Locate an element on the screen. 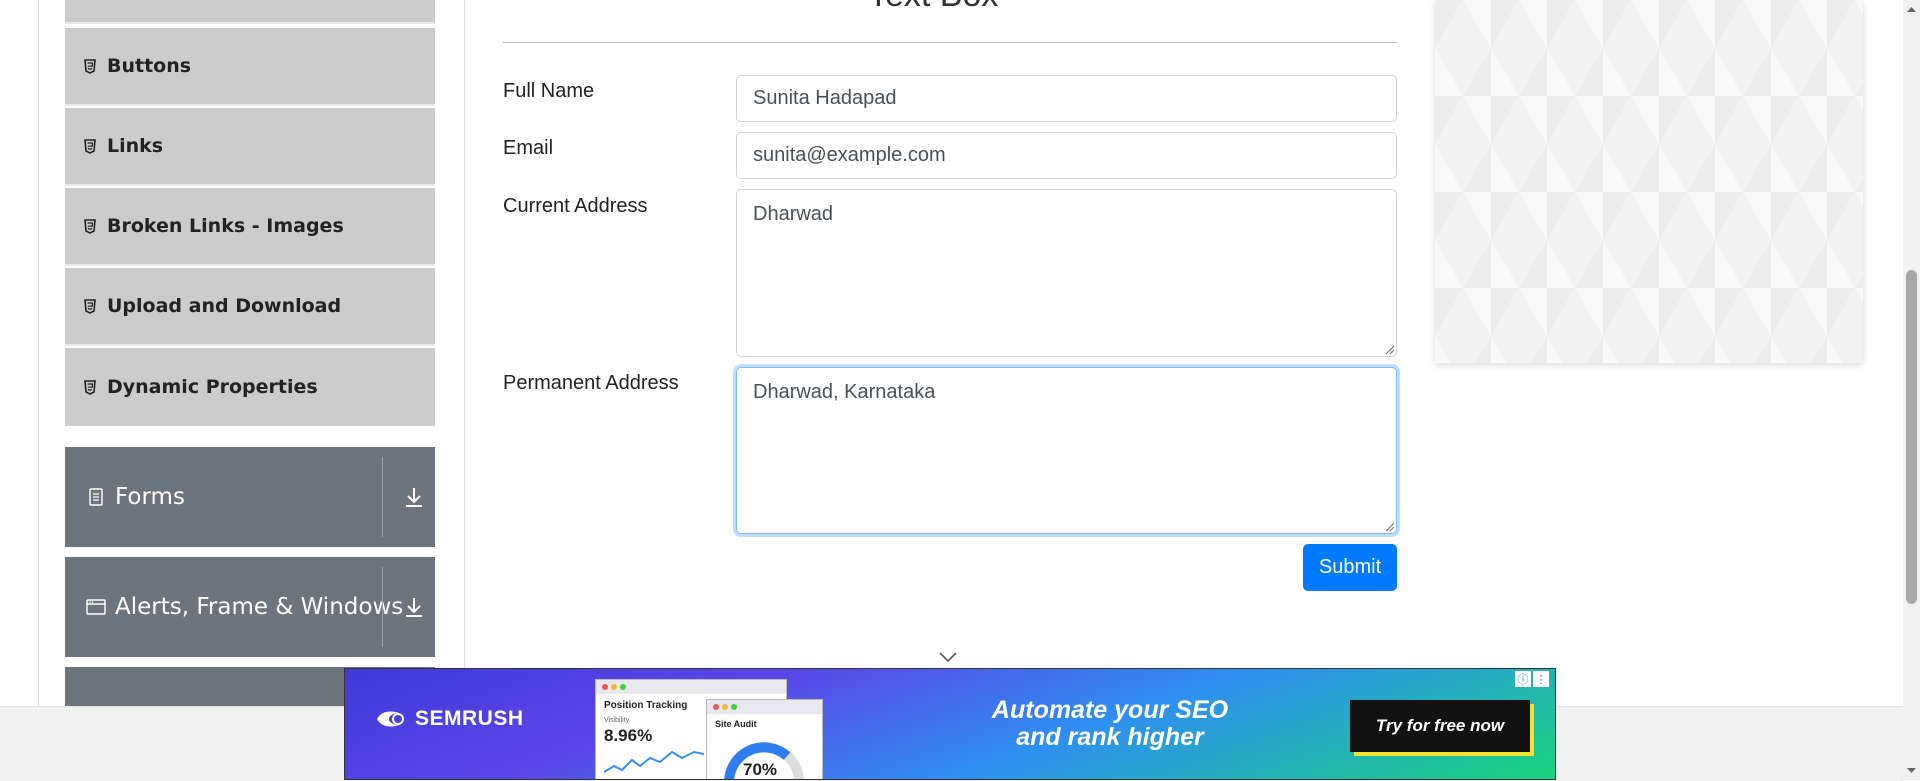 The height and width of the screenshot is (781, 1920). permanent-address-textarea: Dharwad, Karnataka is located at coordinates (1066, 450).